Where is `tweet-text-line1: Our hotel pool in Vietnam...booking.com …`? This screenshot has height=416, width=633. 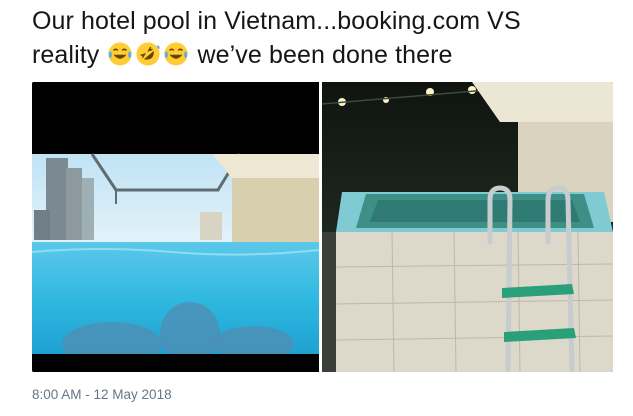
tweet-text-line1: Our hotel pool in Vietnam...booking.com … is located at coordinates (276, 21).